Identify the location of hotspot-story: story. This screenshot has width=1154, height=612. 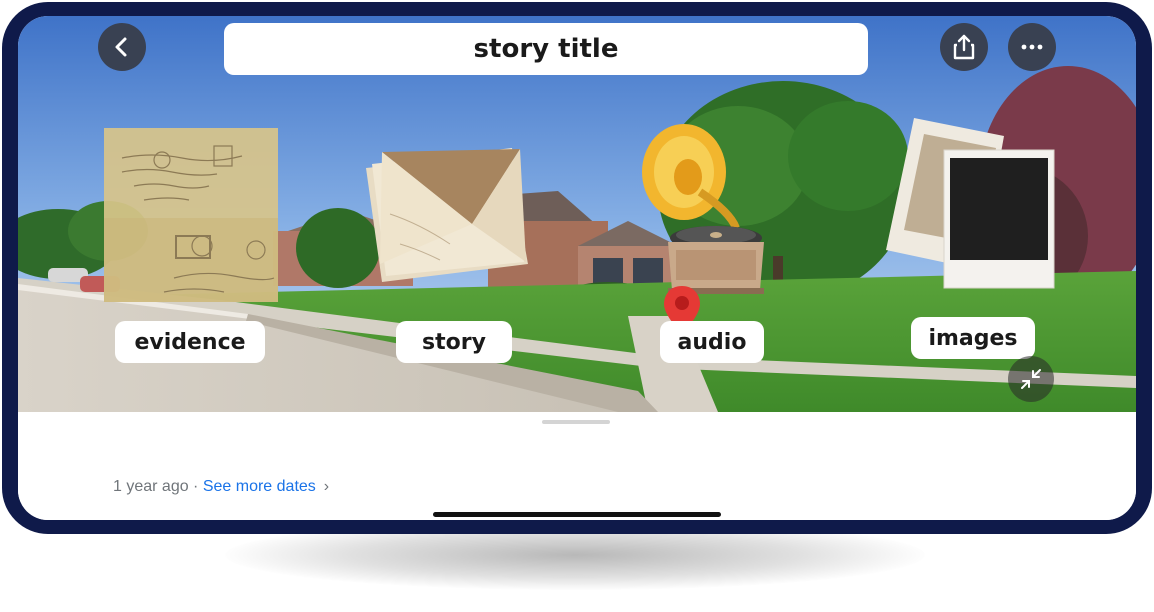
(454, 342).